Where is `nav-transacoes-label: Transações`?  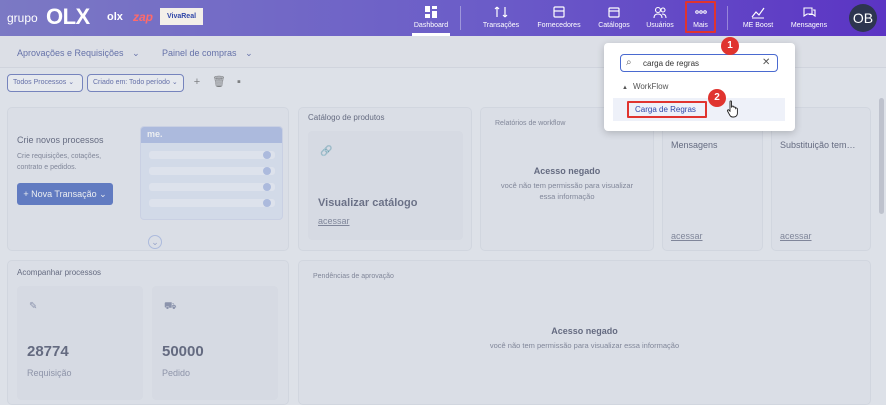 nav-transacoes-label: Transações is located at coordinates (501, 25).